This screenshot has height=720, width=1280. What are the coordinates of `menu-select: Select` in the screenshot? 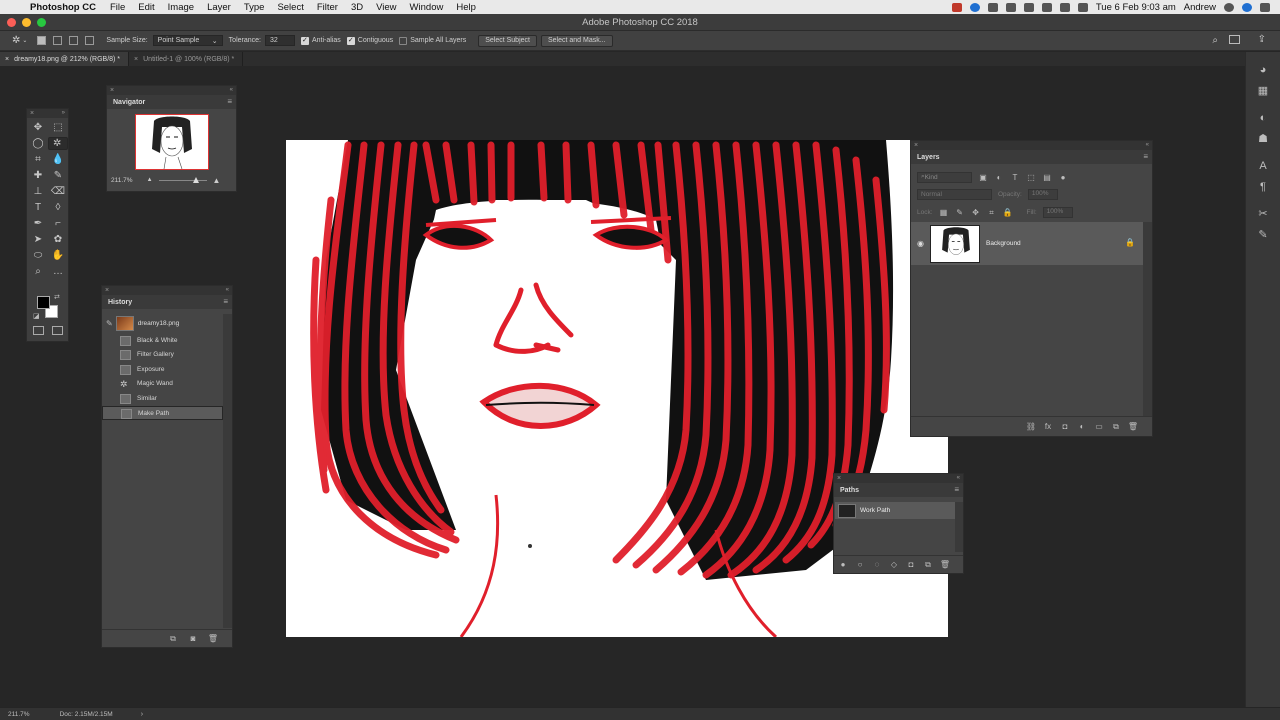 It's located at (290, 7).